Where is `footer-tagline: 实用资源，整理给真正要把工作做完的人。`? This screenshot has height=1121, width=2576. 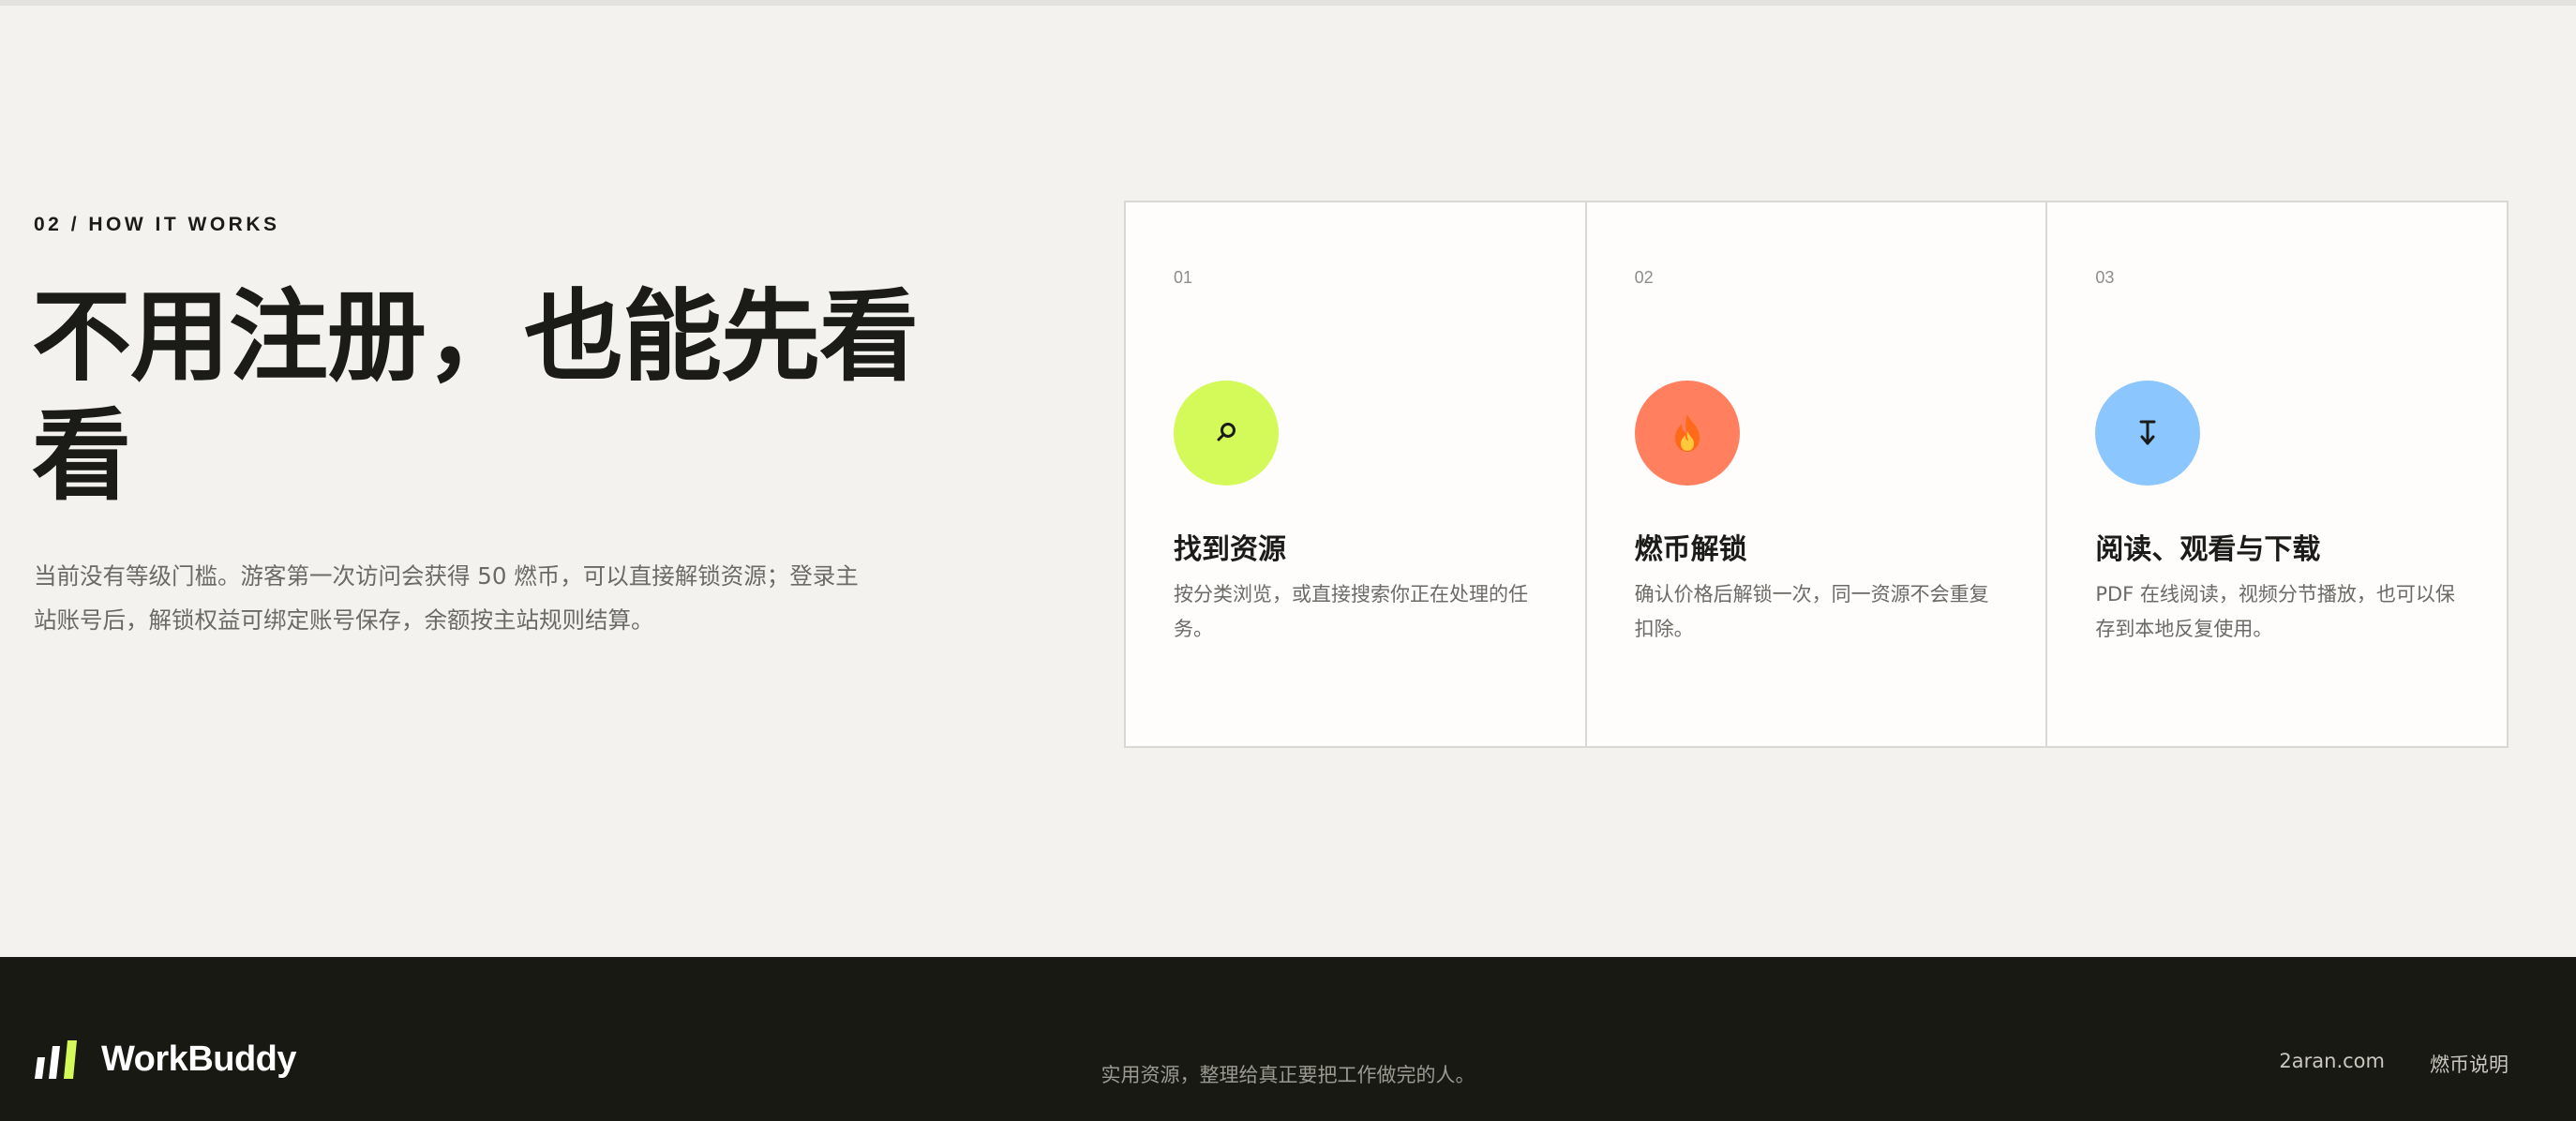
footer-tagline: 实用资源，整理给真正要把工作做完的人。 is located at coordinates (1288, 1075).